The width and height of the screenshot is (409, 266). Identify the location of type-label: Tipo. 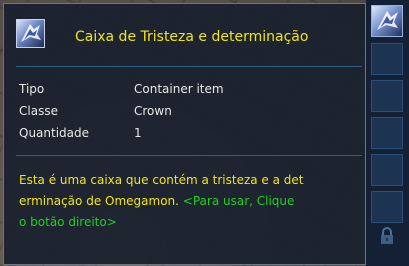
(32, 89).